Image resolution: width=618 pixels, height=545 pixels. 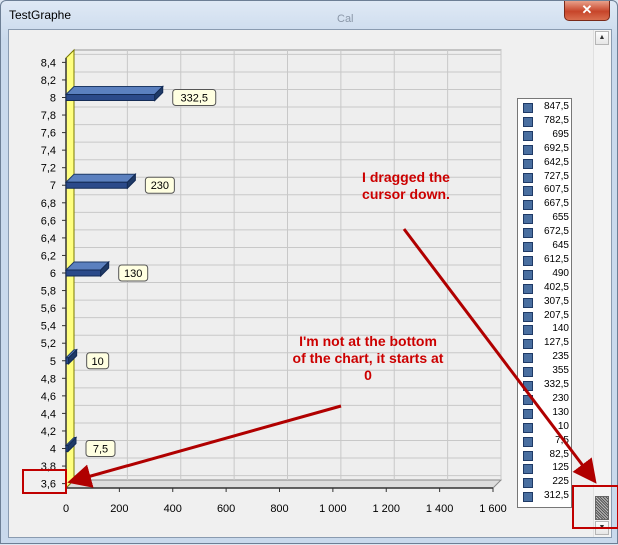 I want to click on legend-item: 207,5, so click(x=547, y=316).